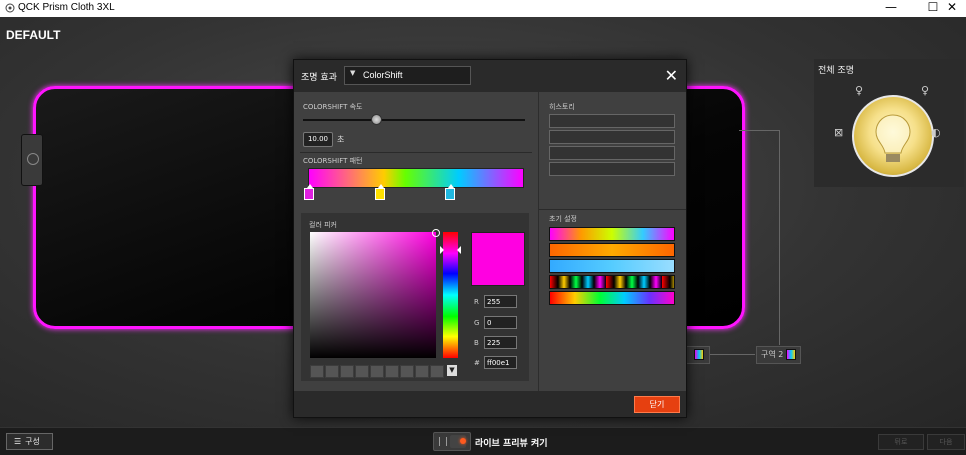 This screenshot has height=455, width=966. Describe the element at coordinates (375, 293) in the screenshot. I see `saturation-value-square` at that location.